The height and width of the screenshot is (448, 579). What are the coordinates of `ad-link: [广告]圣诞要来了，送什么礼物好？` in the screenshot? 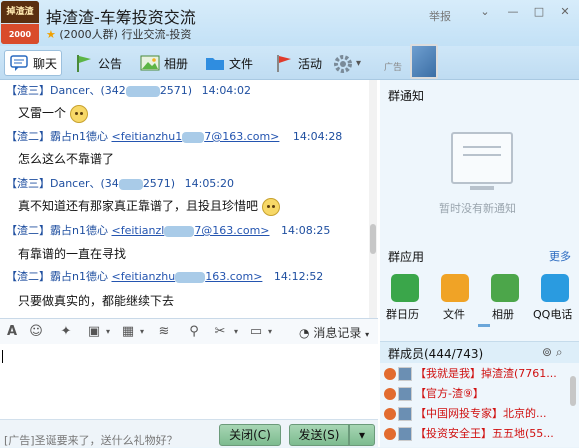 It's located at (91, 440).